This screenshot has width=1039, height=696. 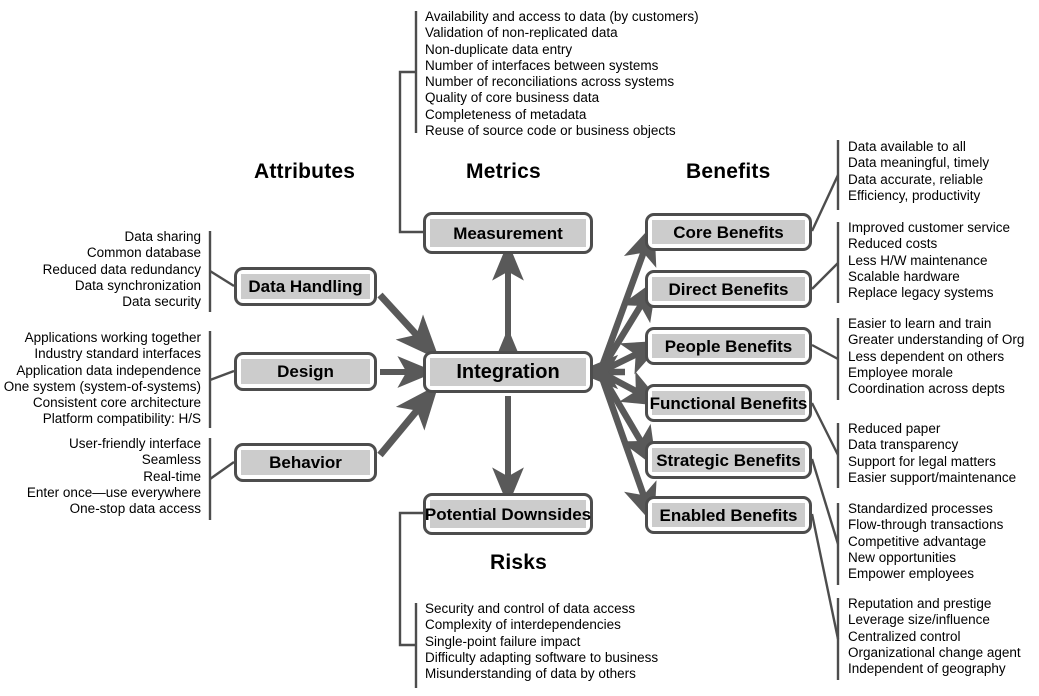 I want to click on node-measurement-fill: Measurement, so click(x=508, y=233).